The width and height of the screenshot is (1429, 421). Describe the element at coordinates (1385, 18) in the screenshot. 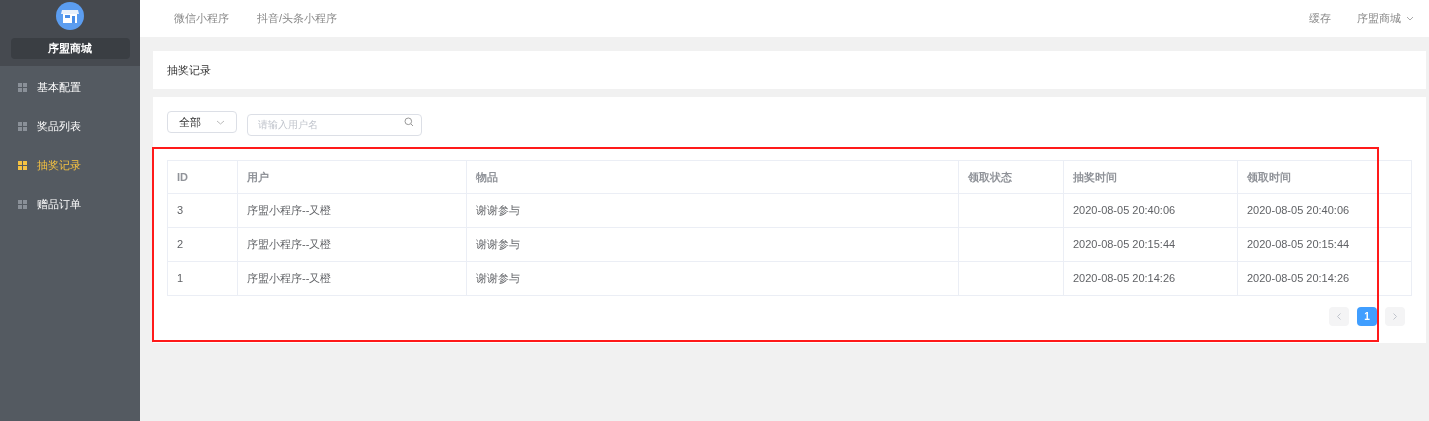

I see `account-menu: 序盟商城` at that location.